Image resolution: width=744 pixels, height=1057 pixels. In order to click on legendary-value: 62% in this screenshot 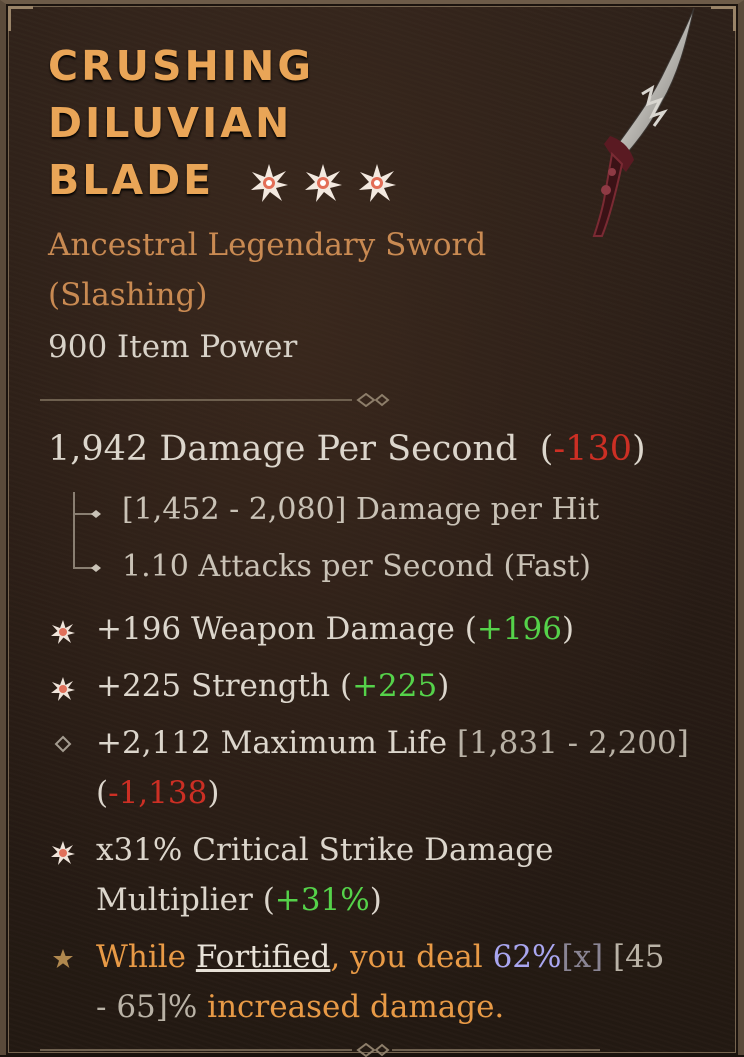, I will do `click(527, 957)`.